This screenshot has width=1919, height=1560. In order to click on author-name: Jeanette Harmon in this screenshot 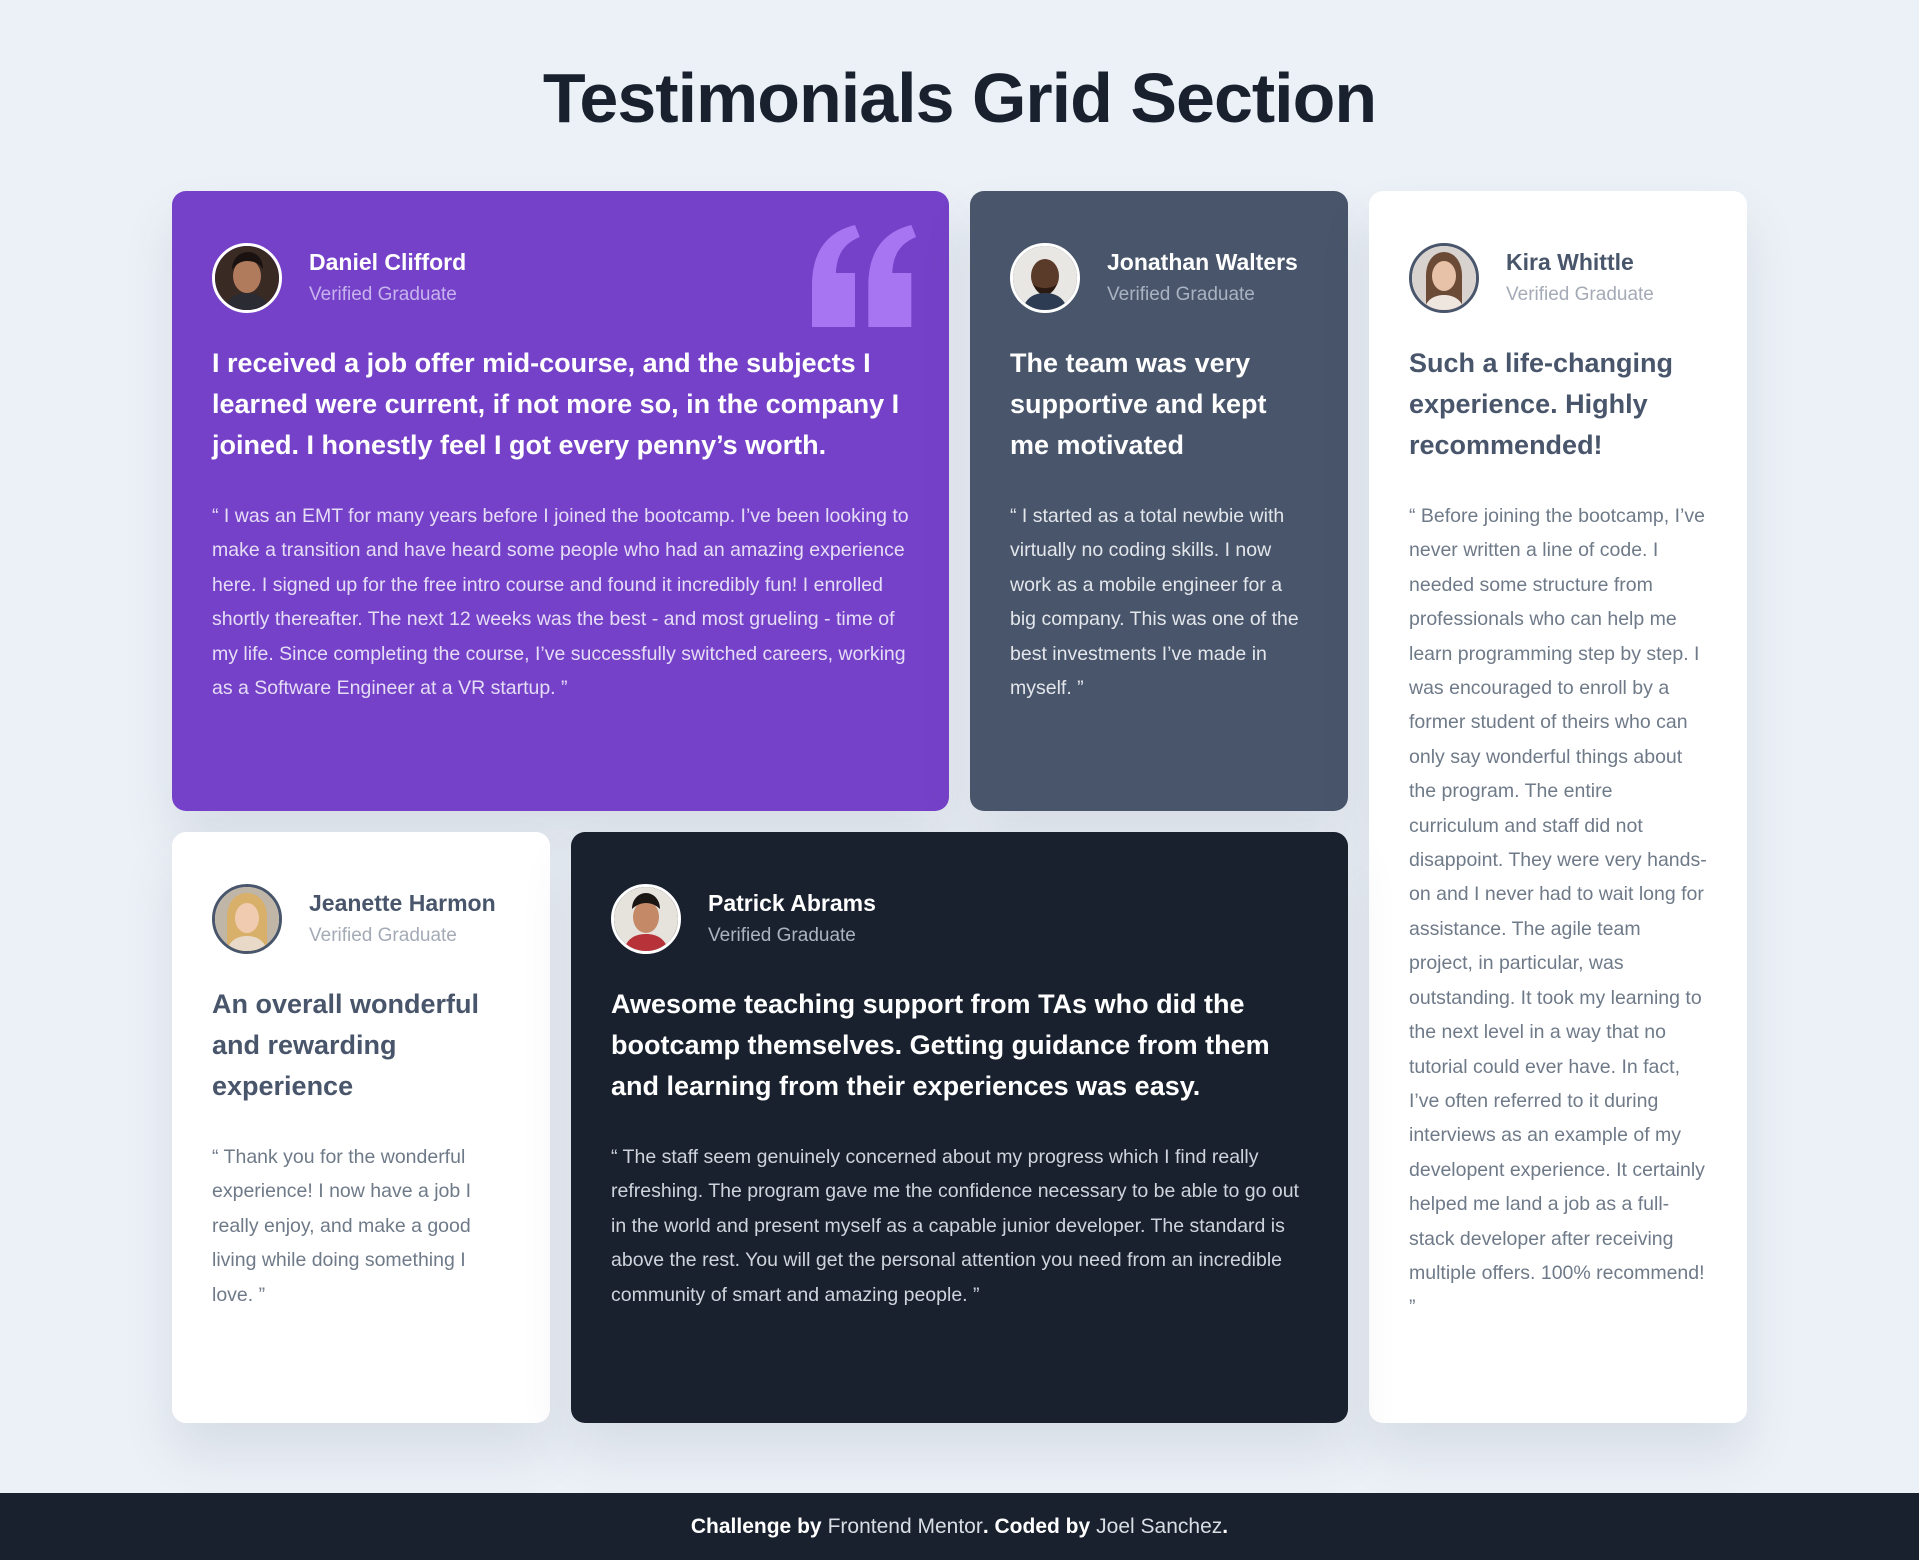, I will do `click(402, 902)`.